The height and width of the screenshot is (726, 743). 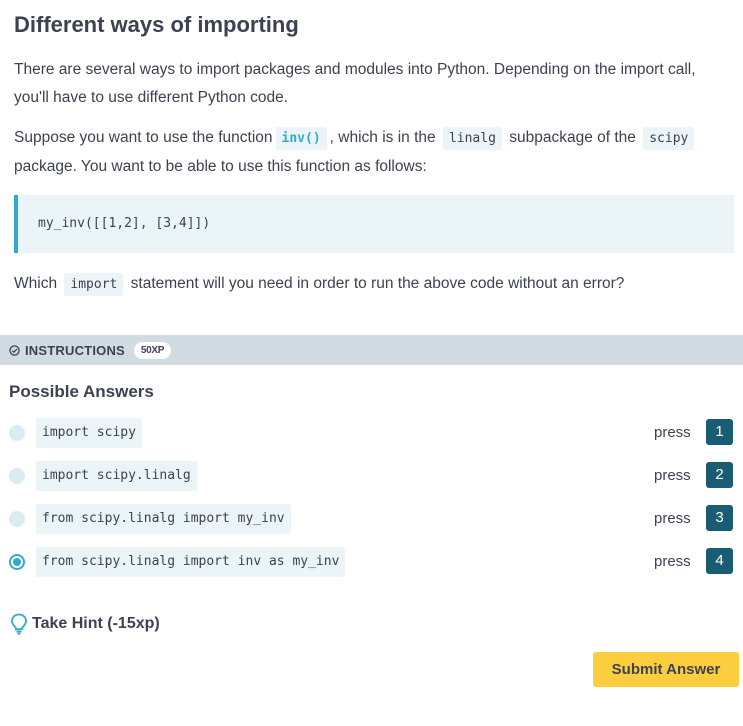 I want to click on context-text-2: , which is in the, so click(x=382, y=137).